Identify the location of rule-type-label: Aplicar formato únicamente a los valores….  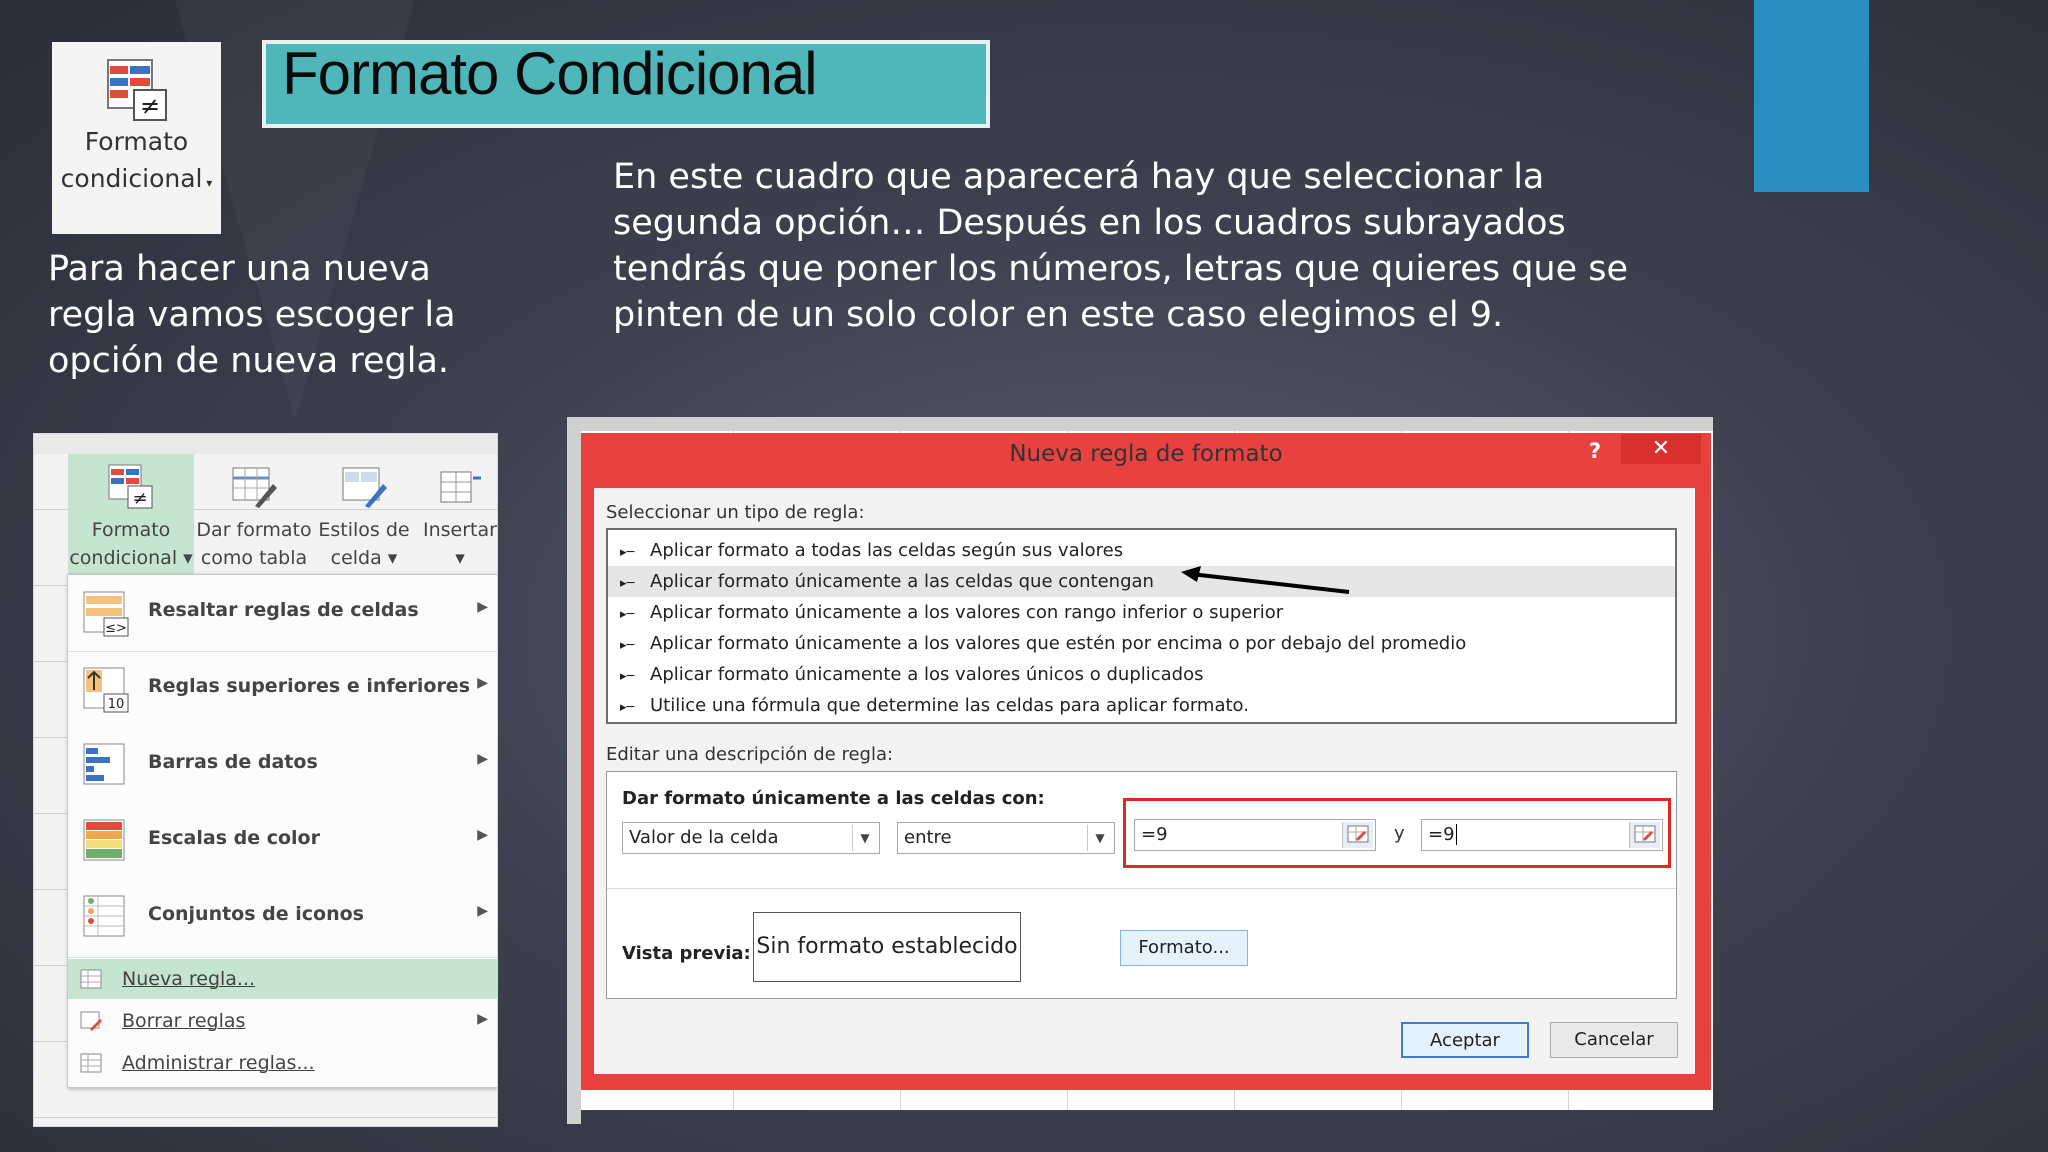
(1058, 643).